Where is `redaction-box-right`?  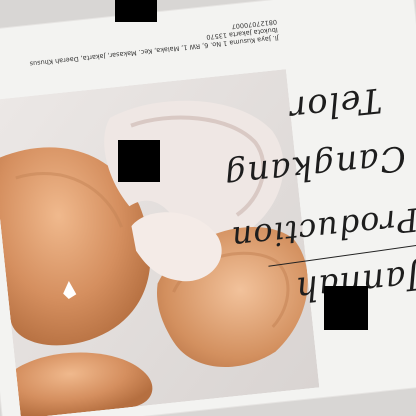 redaction-box-right is located at coordinates (346, 308).